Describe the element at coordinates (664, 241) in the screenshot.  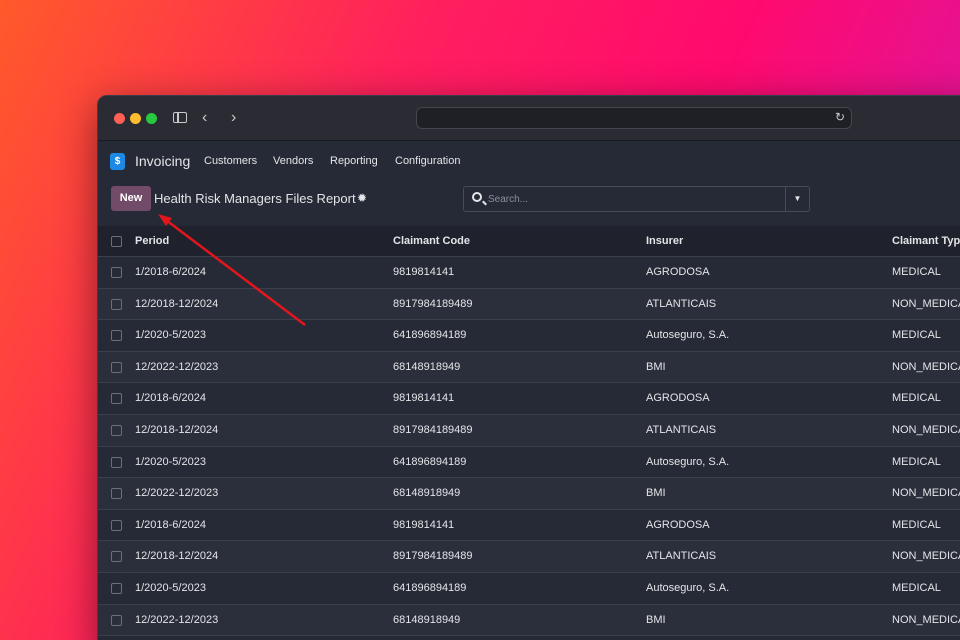
I see `column-header-insurer: Insurer` at that location.